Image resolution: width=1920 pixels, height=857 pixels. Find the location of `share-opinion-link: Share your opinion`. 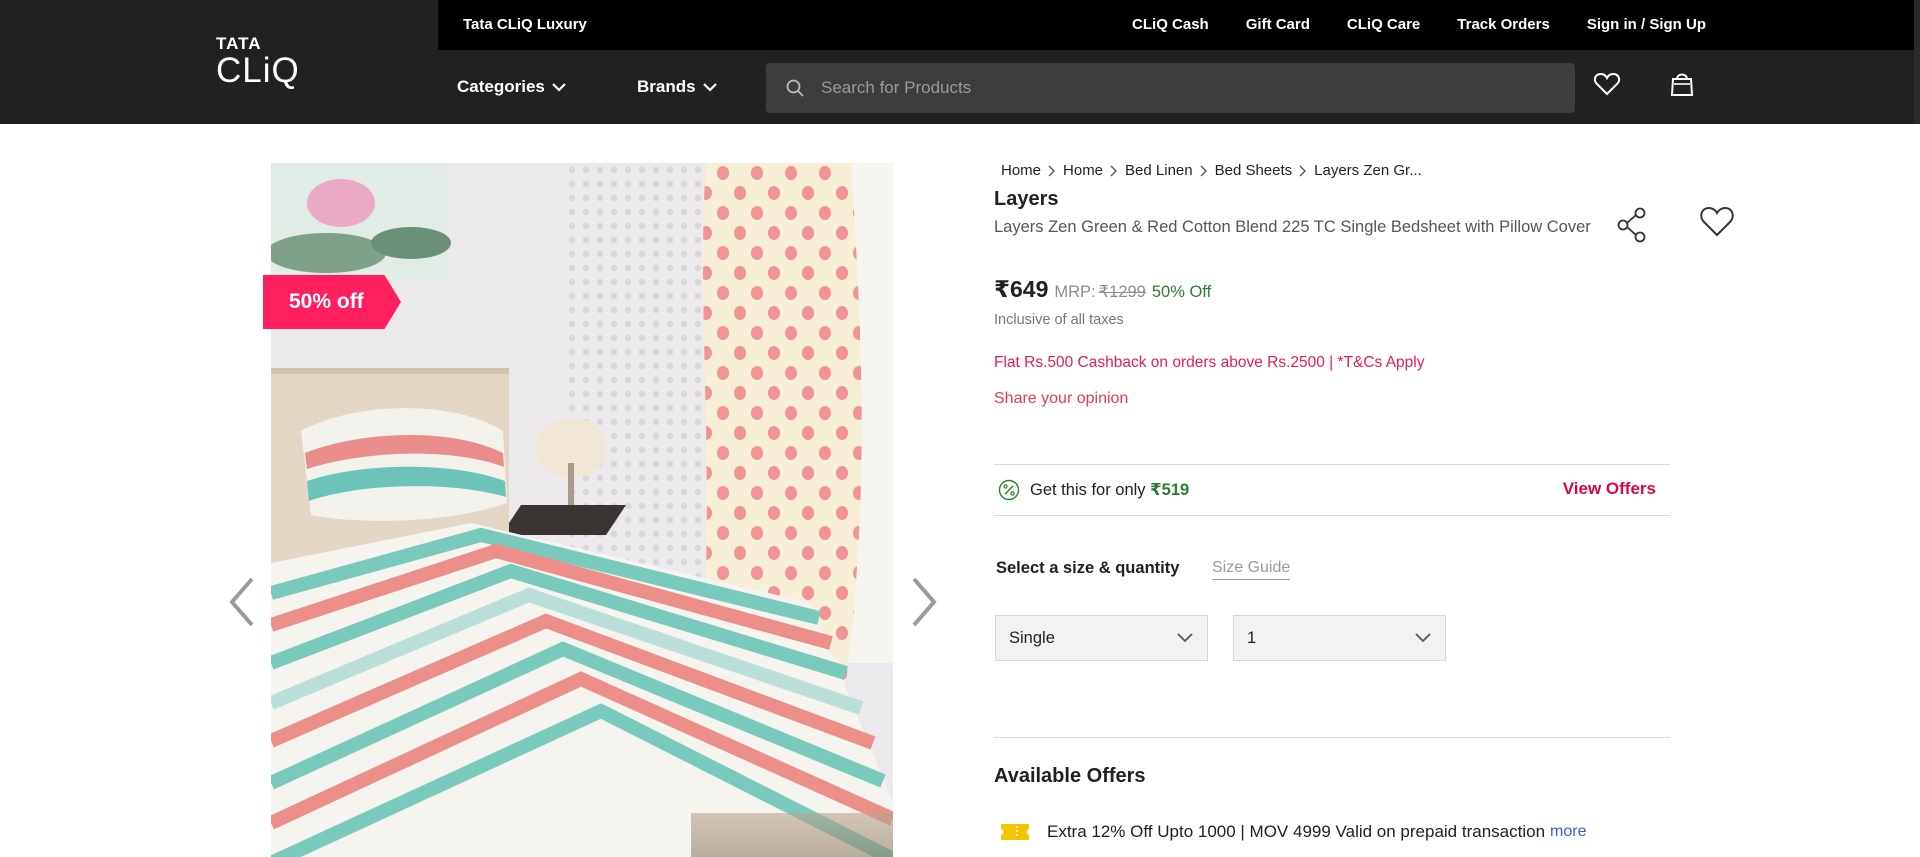

share-opinion-link: Share your opinion is located at coordinates (1061, 399).